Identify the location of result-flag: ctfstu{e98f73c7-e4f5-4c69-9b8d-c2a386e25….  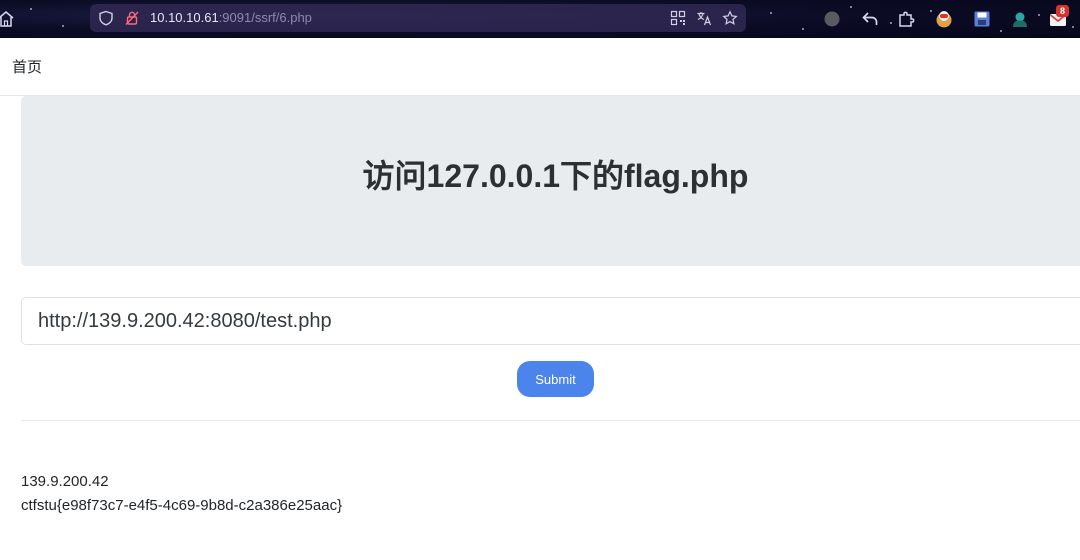
(182, 505).